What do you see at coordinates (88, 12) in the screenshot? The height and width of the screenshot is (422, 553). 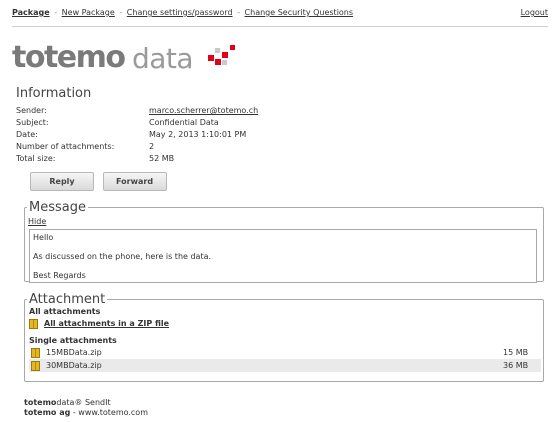 I see `nav-new-package-link: New Package` at bounding box center [88, 12].